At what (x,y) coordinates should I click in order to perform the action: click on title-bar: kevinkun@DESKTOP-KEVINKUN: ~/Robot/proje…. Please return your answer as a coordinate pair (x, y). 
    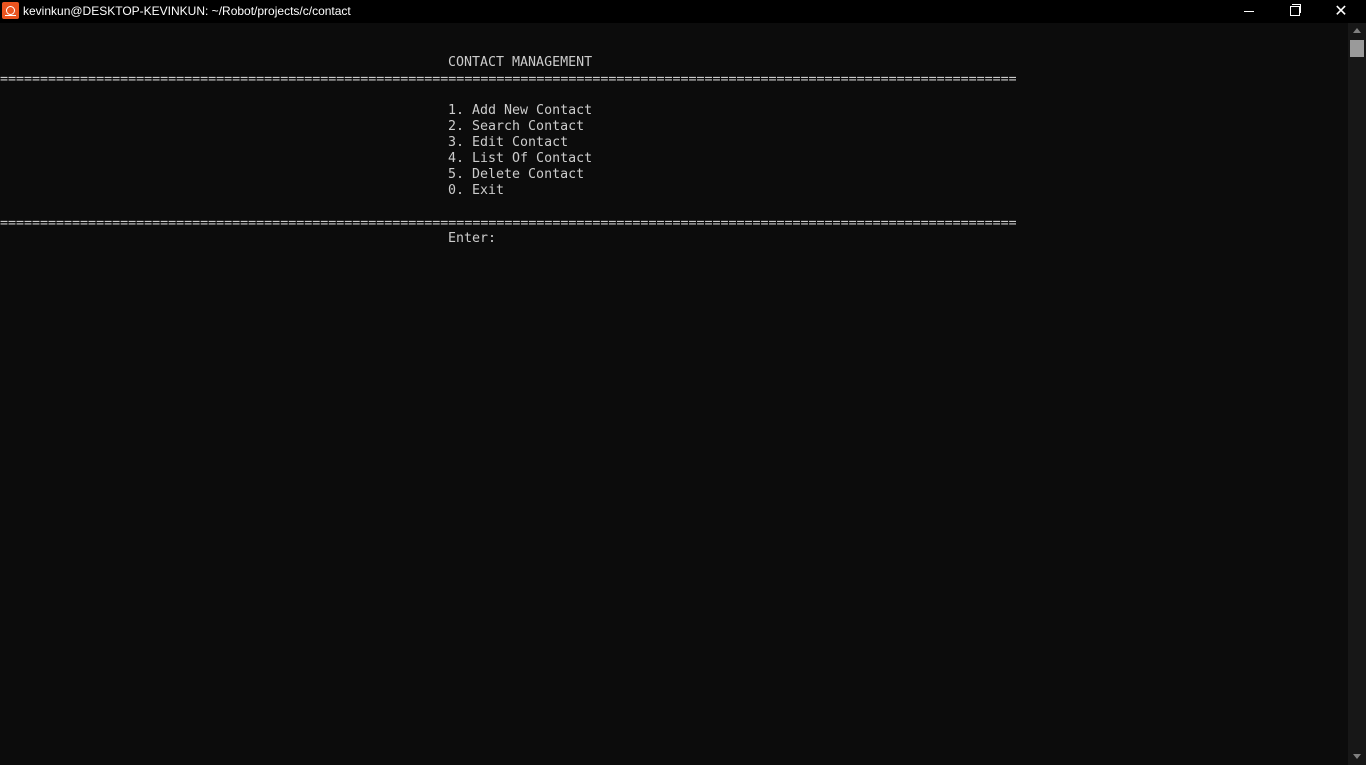
    Looking at the image, I should click on (683, 11).